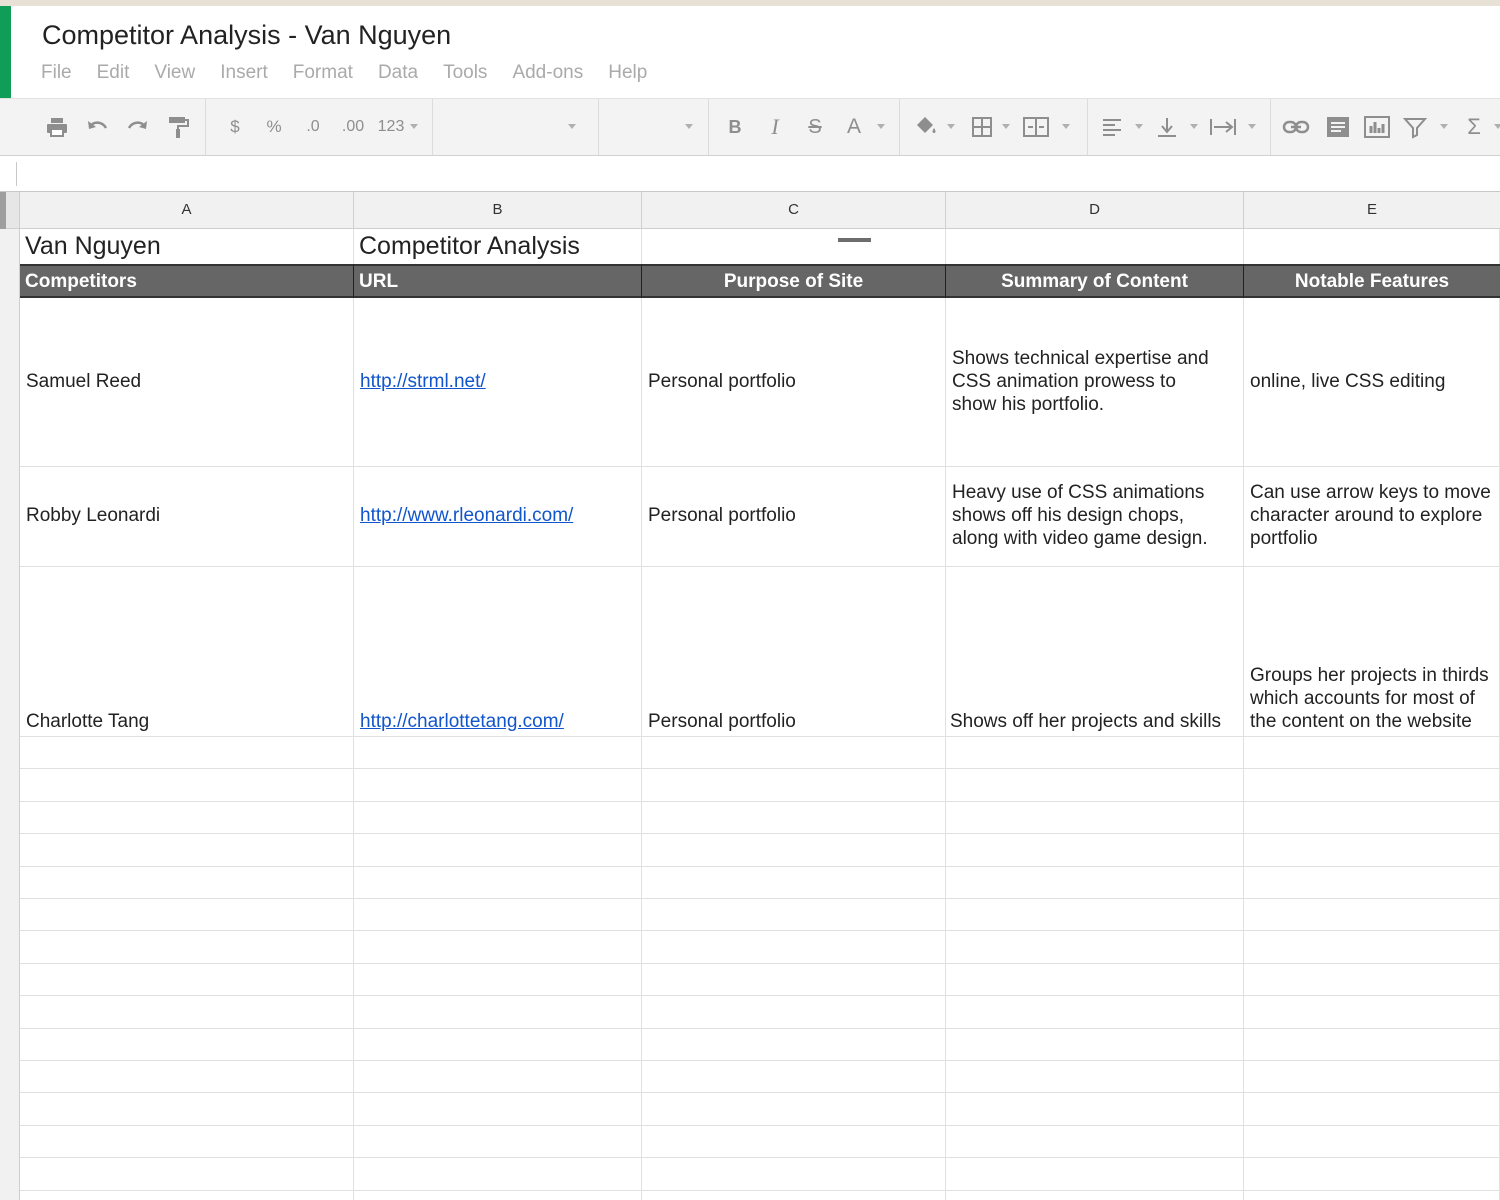 The height and width of the screenshot is (1200, 1500). Describe the element at coordinates (498, 210) in the screenshot. I see `column-header-b: B` at that location.